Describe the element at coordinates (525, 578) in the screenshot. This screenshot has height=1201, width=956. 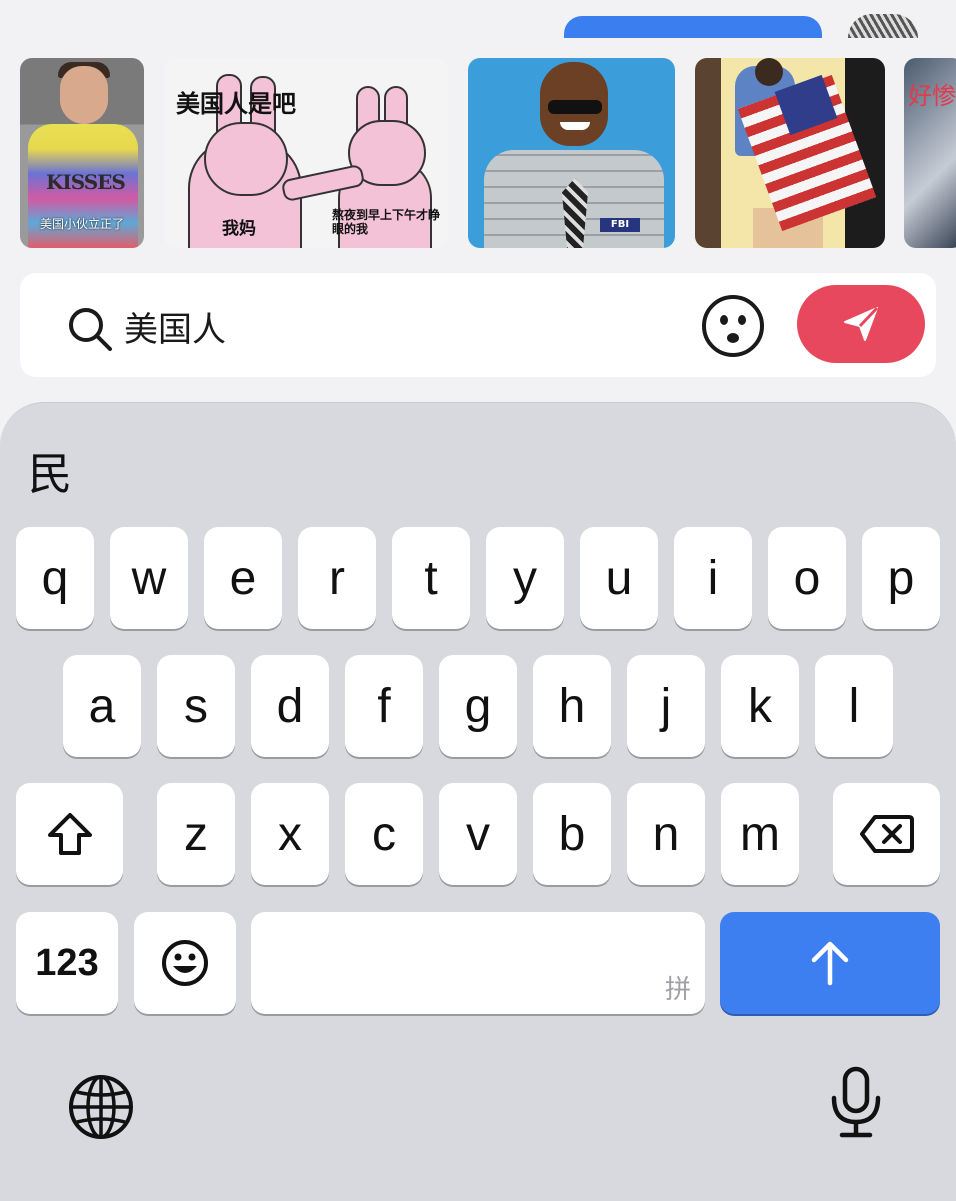
I see `key-y: y` at that location.